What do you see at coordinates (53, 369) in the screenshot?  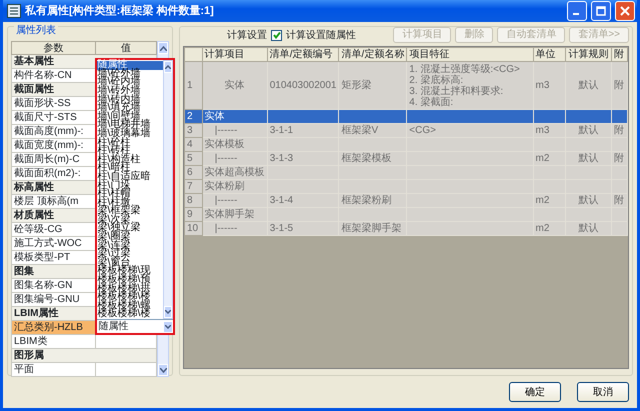 I see `property-name: 平面` at bounding box center [53, 369].